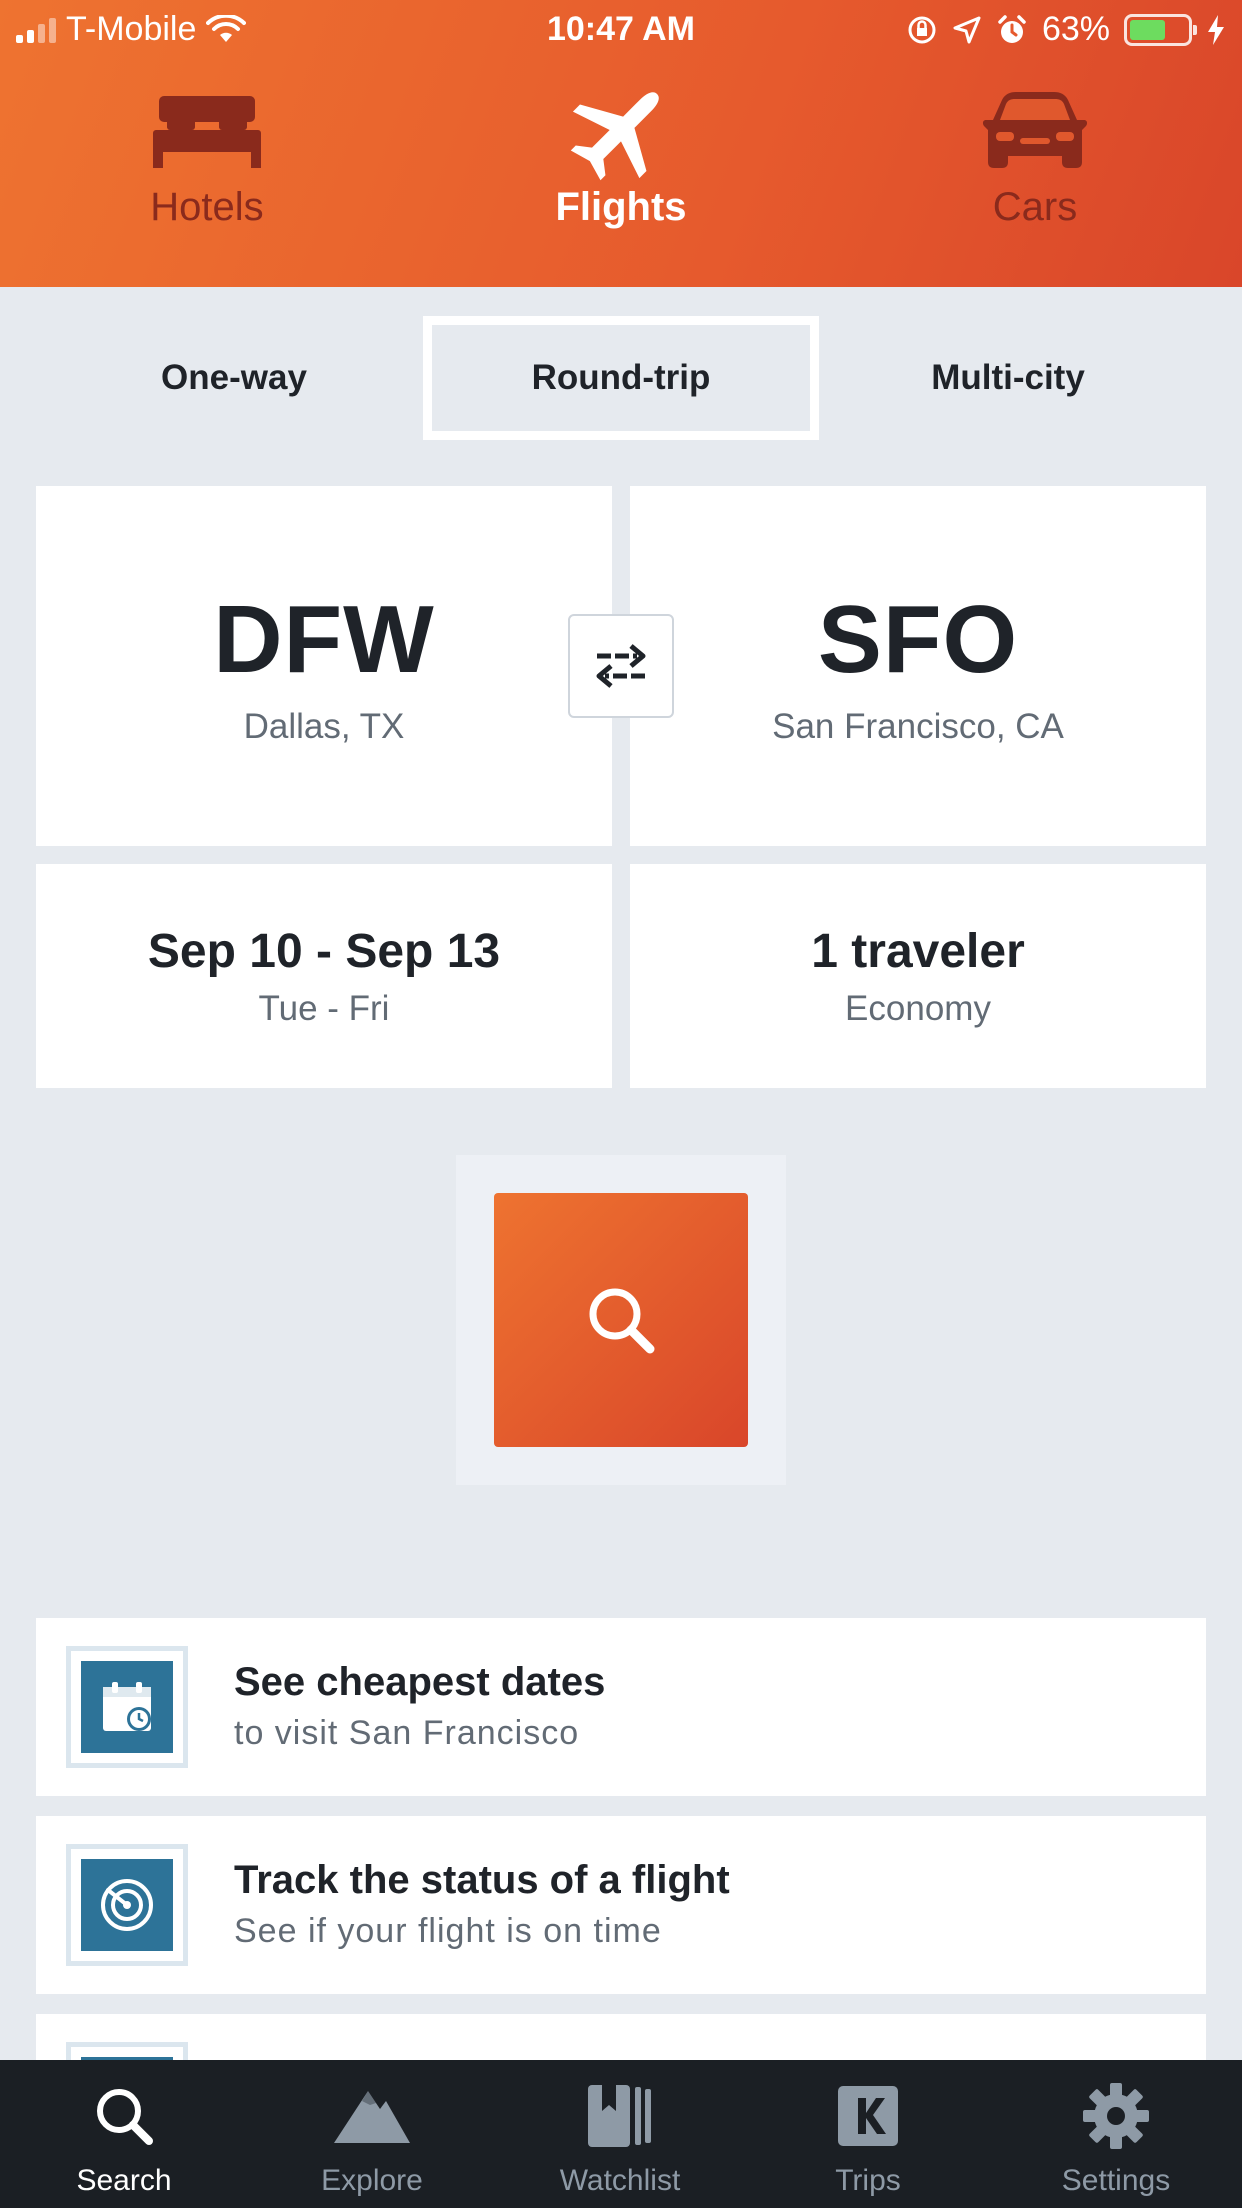  What do you see at coordinates (621, 207) in the screenshot?
I see `tab-flights-label: Flights` at bounding box center [621, 207].